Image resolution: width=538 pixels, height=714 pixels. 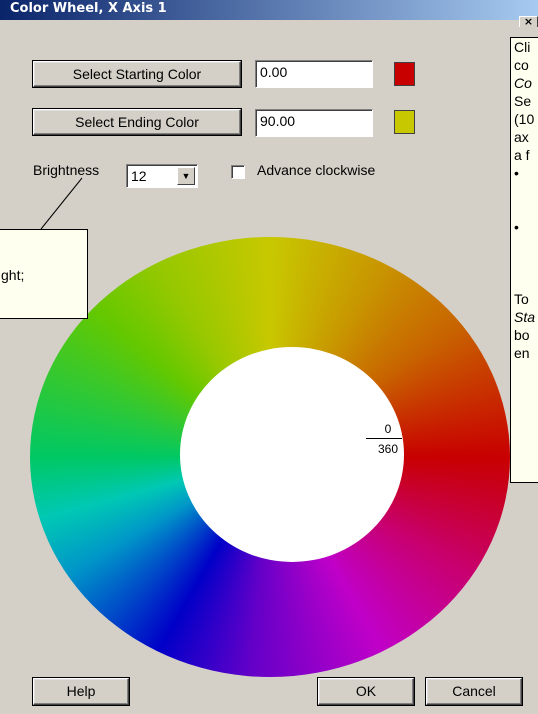 What do you see at coordinates (521, 299) in the screenshot?
I see `callout-right-line: To` at bounding box center [521, 299].